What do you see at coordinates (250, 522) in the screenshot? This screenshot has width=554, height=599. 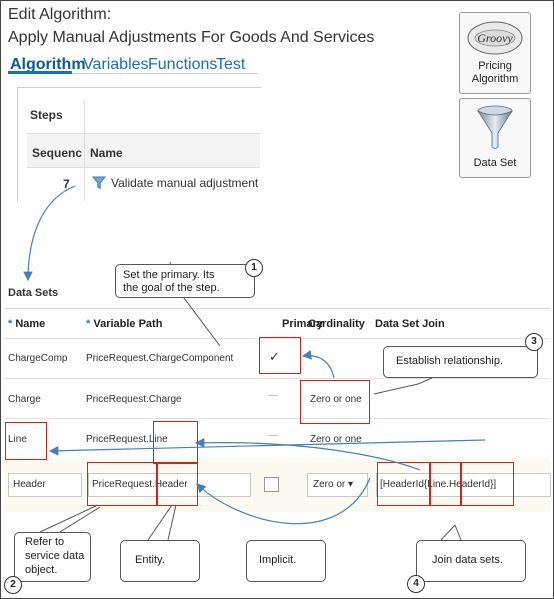 I see `callout-pointers` at bounding box center [250, 522].